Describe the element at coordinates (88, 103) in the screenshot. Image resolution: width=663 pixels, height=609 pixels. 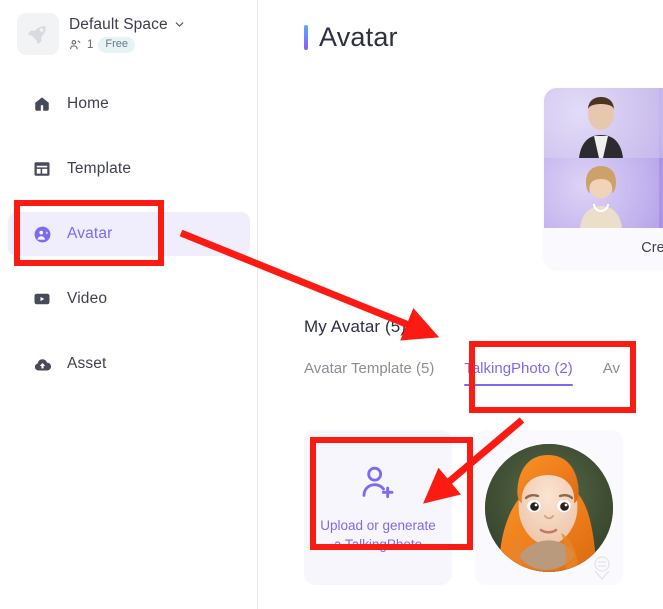
I see `sidebar-item-label: Home` at that location.